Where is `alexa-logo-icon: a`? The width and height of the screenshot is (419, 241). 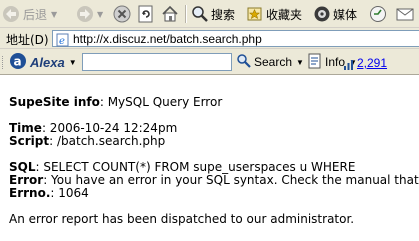 alexa-logo-icon: a is located at coordinates (18, 62).